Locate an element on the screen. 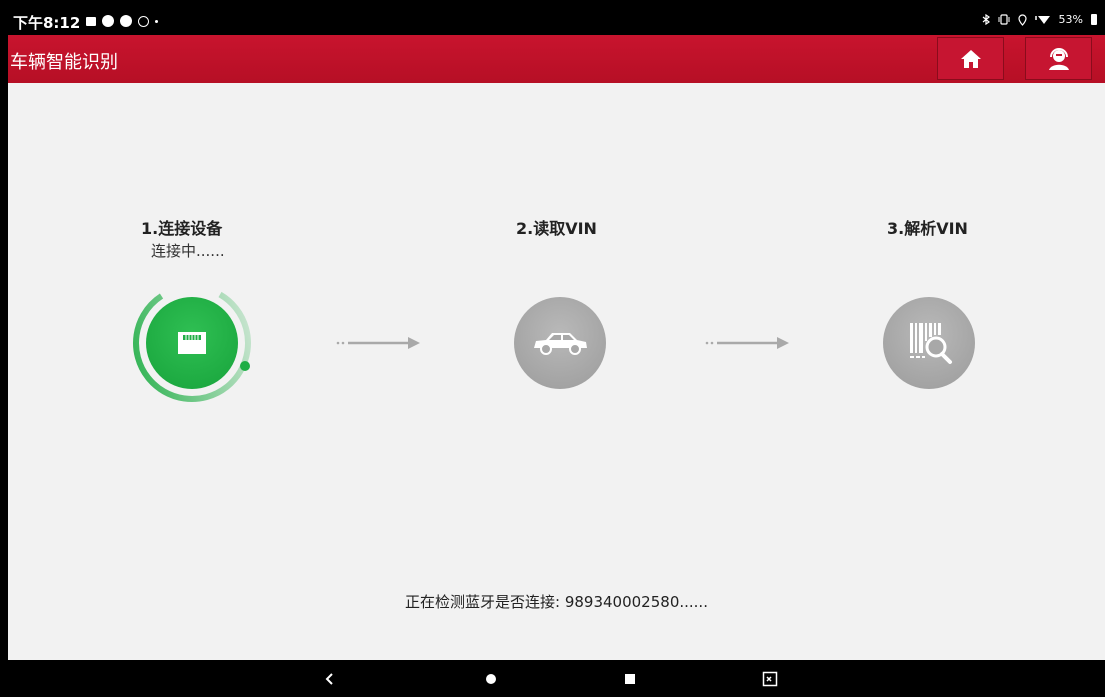  recents-icon is located at coordinates (630, 678).